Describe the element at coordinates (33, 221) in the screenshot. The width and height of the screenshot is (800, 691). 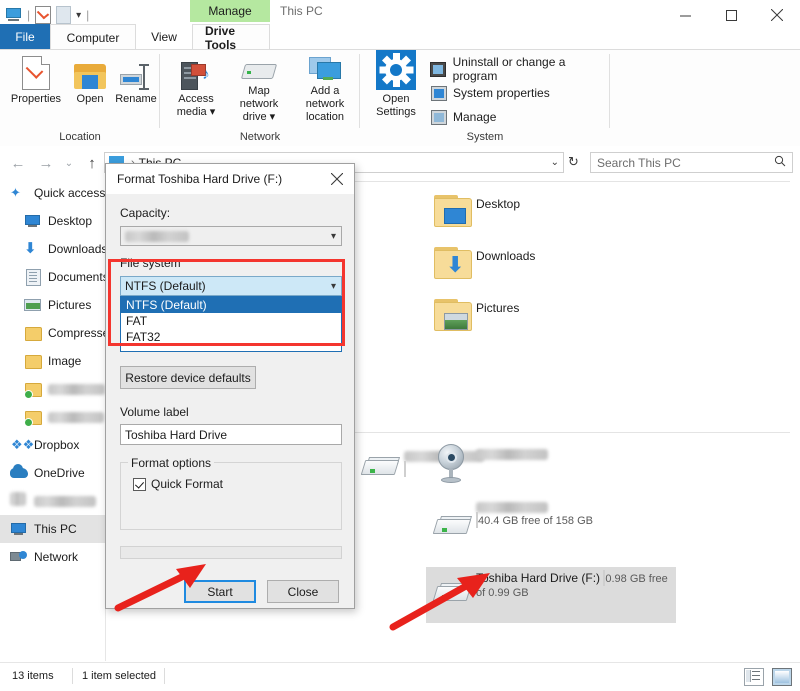
I see `desktop-icon` at that location.